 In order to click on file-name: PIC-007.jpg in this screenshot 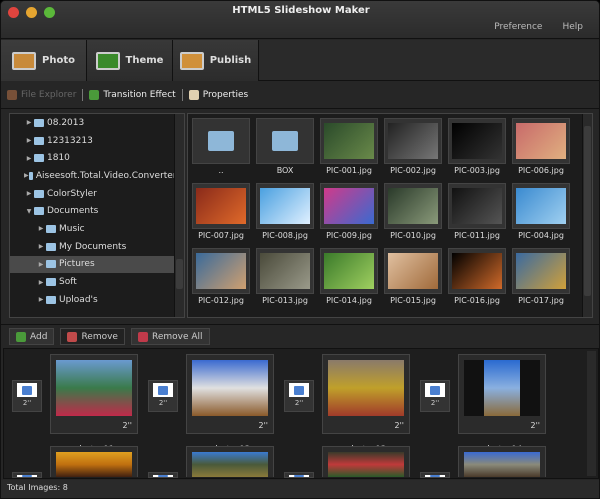, I will do `click(221, 235)`.